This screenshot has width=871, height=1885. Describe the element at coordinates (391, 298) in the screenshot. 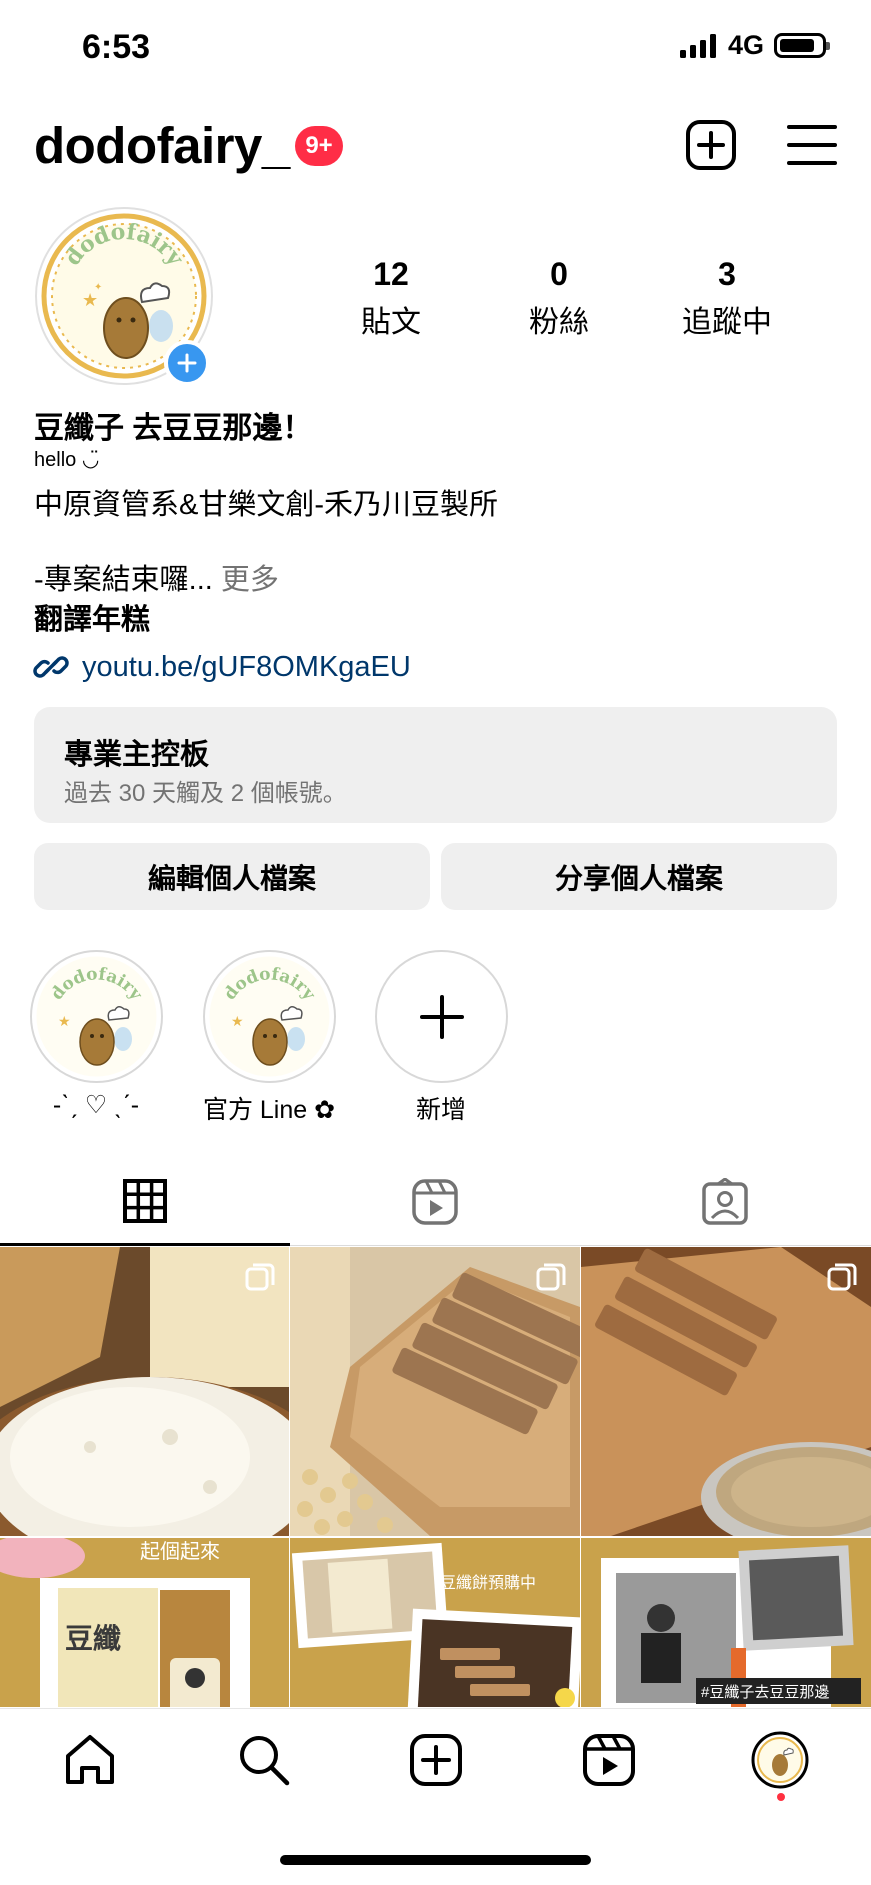

I see `stat-posts: 12 貼文` at that location.